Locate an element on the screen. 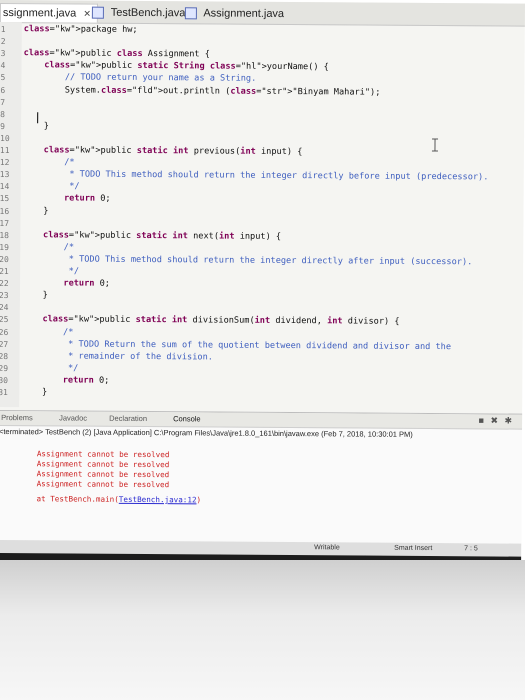 The height and width of the screenshot is (700, 525). line-number: 19 is located at coordinates (4, 247).